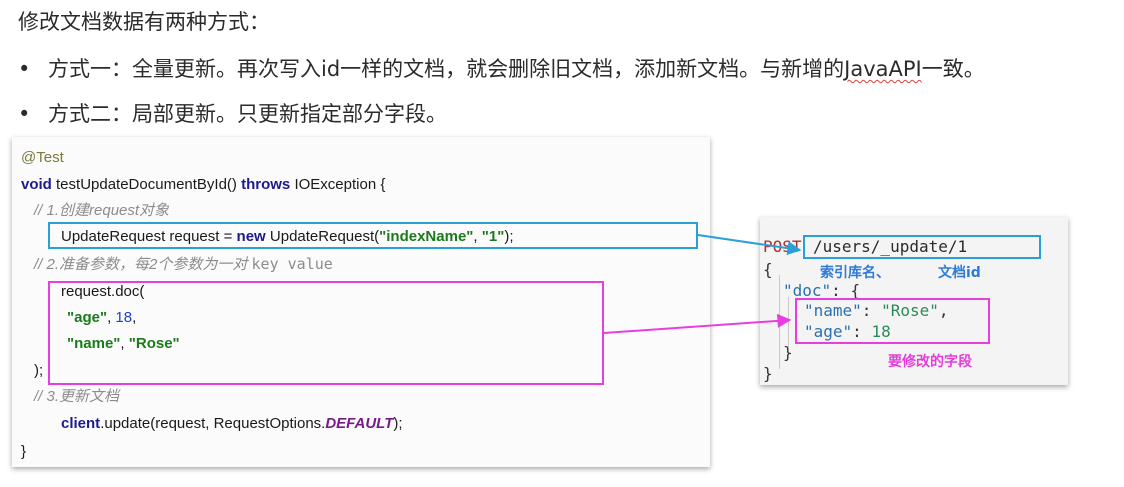 The width and height of the screenshot is (1124, 487). Describe the element at coordinates (702, 284) in the screenshot. I see `connector-arrows` at that location.